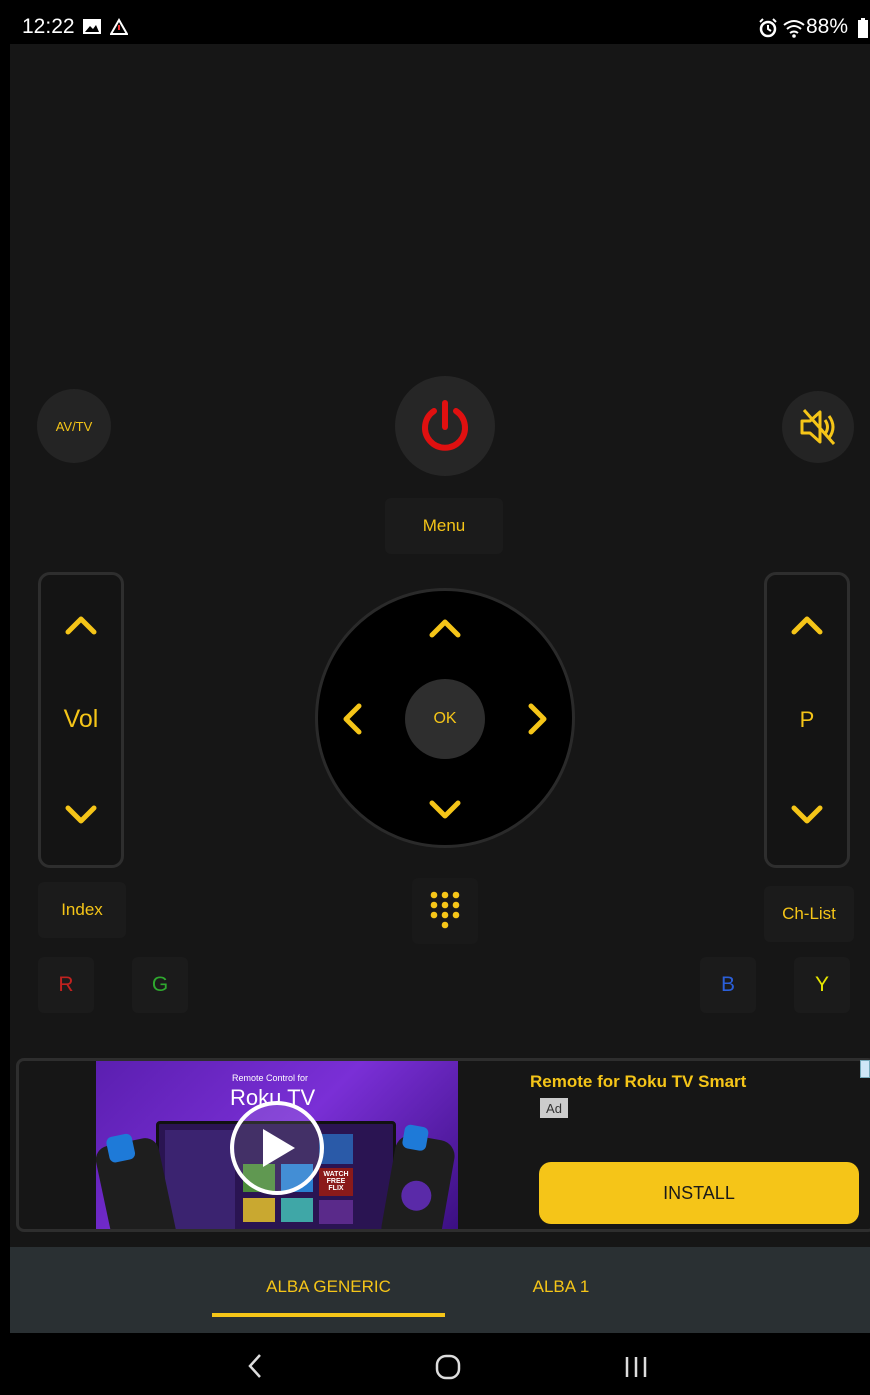 The height and width of the screenshot is (1395, 870). I want to click on tab-alba-1: ALBA 1, so click(561, 1287).